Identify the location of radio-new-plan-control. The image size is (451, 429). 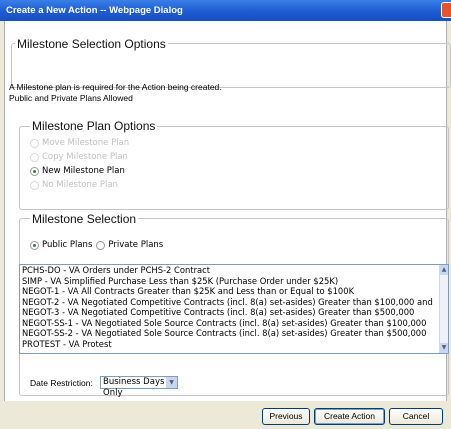
(34, 171).